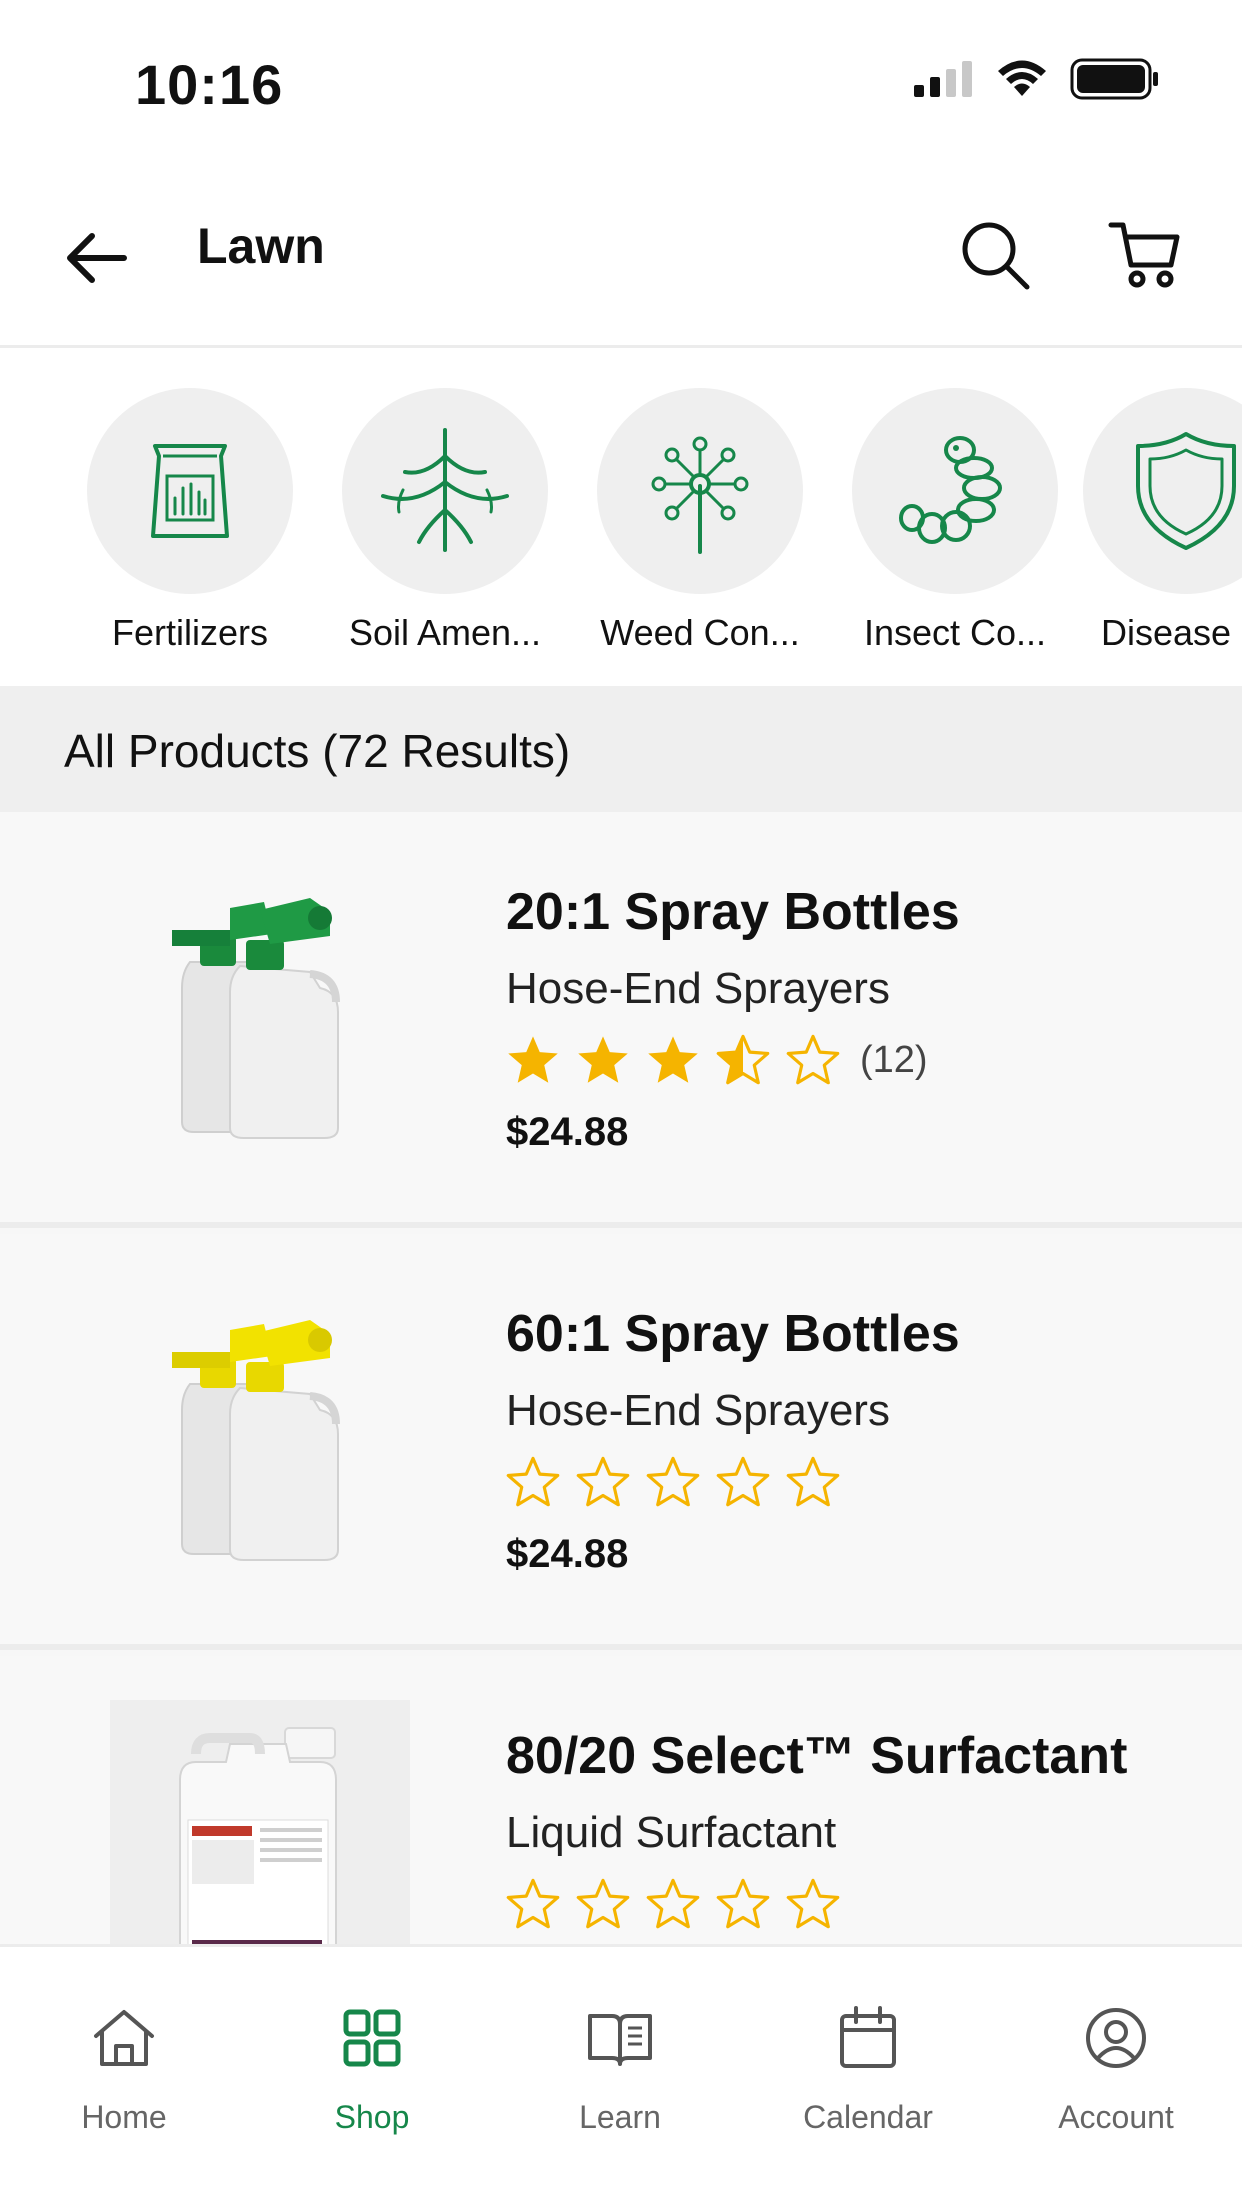 The height and width of the screenshot is (2208, 1242). What do you see at coordinates (372, 2117) in the screenshot?
I see `tab-label: Shop` at bounding box center [372, 2117].